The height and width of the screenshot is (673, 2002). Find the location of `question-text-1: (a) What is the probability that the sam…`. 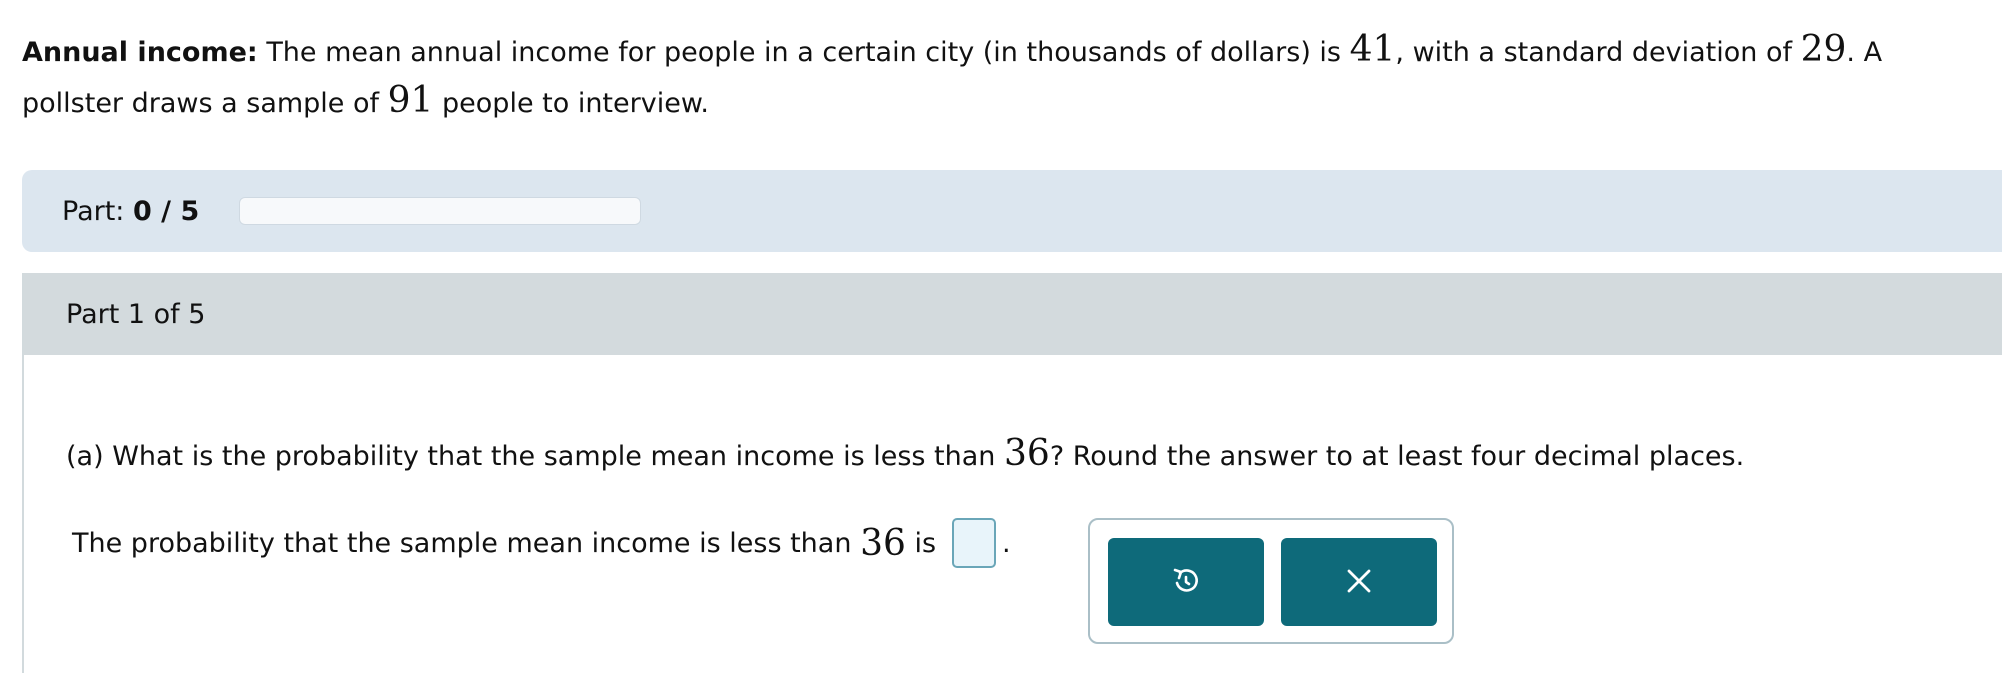

question-text-1: (a) What is the probability that the sam… is located at coordinates (531, 456).